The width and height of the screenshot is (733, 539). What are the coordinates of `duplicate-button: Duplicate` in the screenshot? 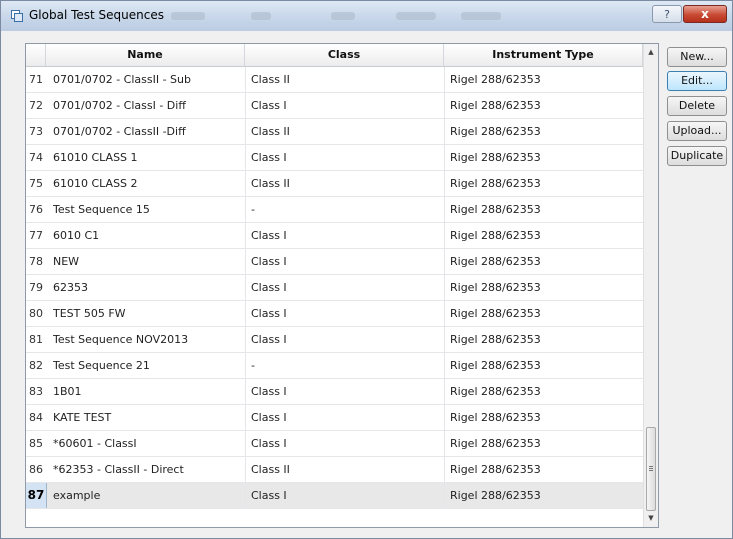 It's located at (697, 156).